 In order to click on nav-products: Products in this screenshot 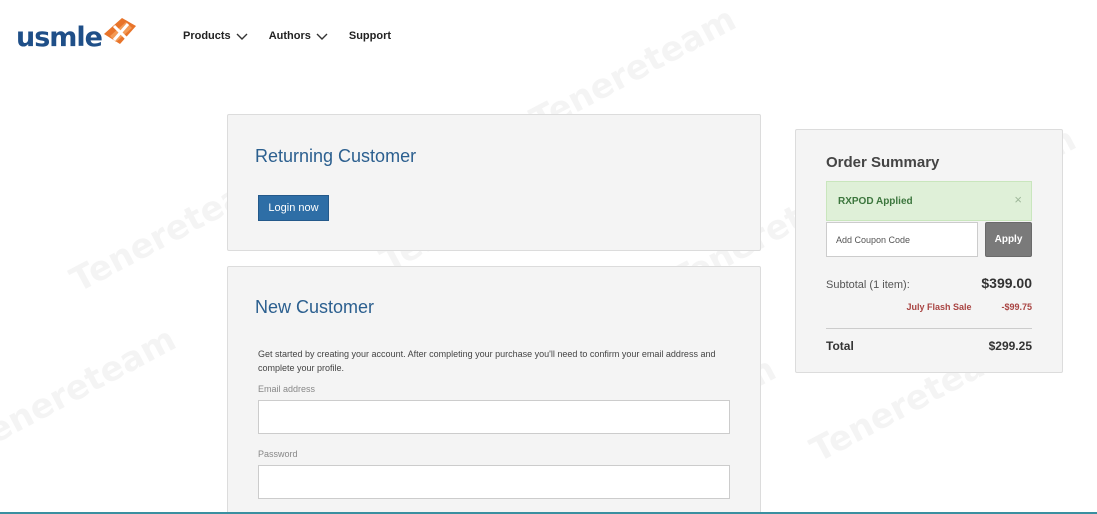, I will do `click(216, 36)`.